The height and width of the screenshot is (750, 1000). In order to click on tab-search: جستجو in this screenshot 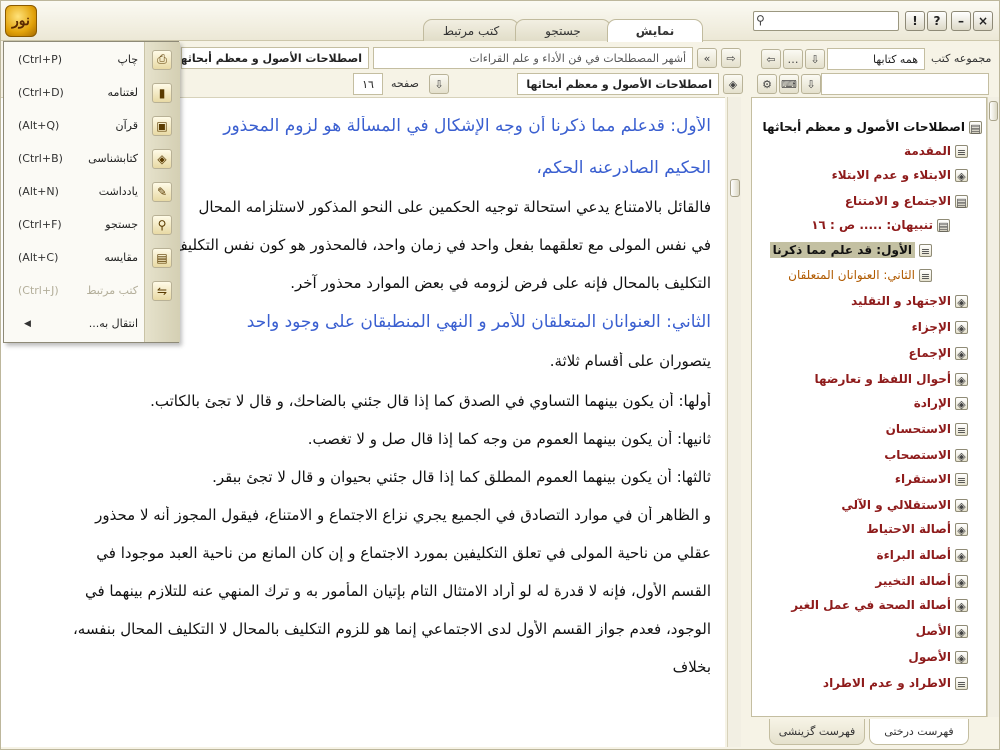, I will do `click(563, 30)`.